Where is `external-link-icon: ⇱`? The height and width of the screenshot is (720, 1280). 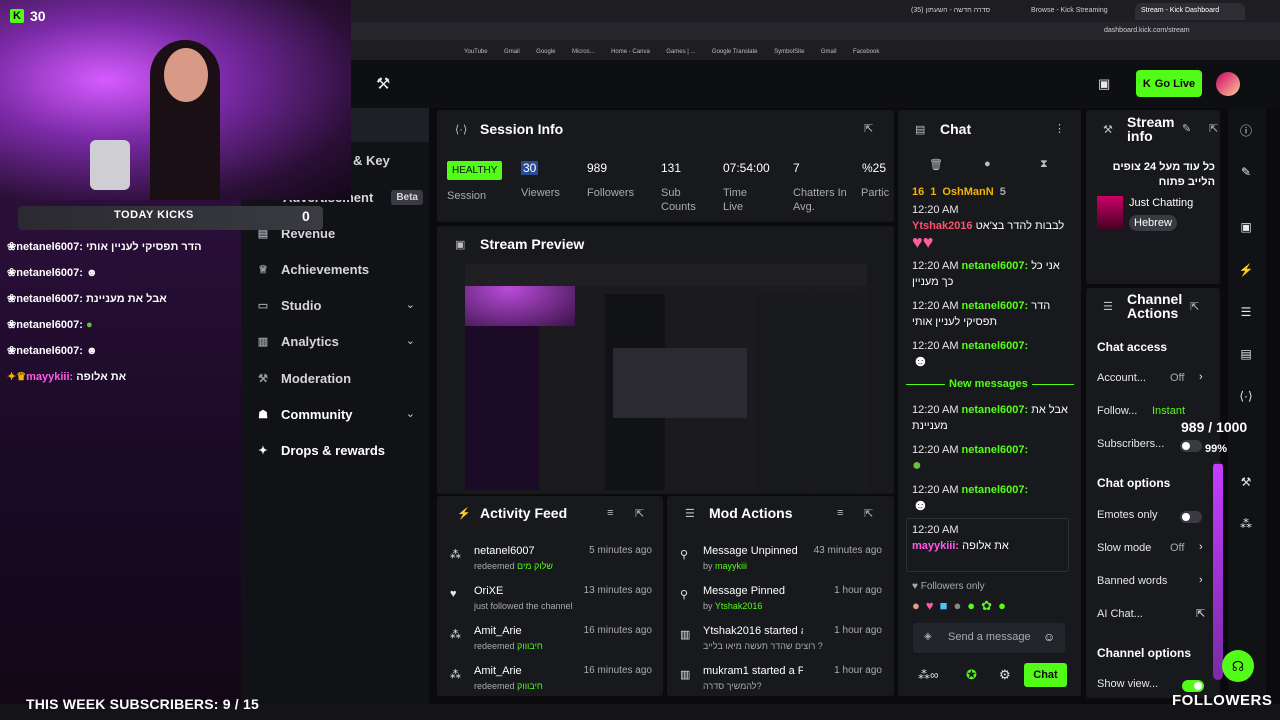
external-link-icon: ⇱ is located at coordinates (1200, 613).